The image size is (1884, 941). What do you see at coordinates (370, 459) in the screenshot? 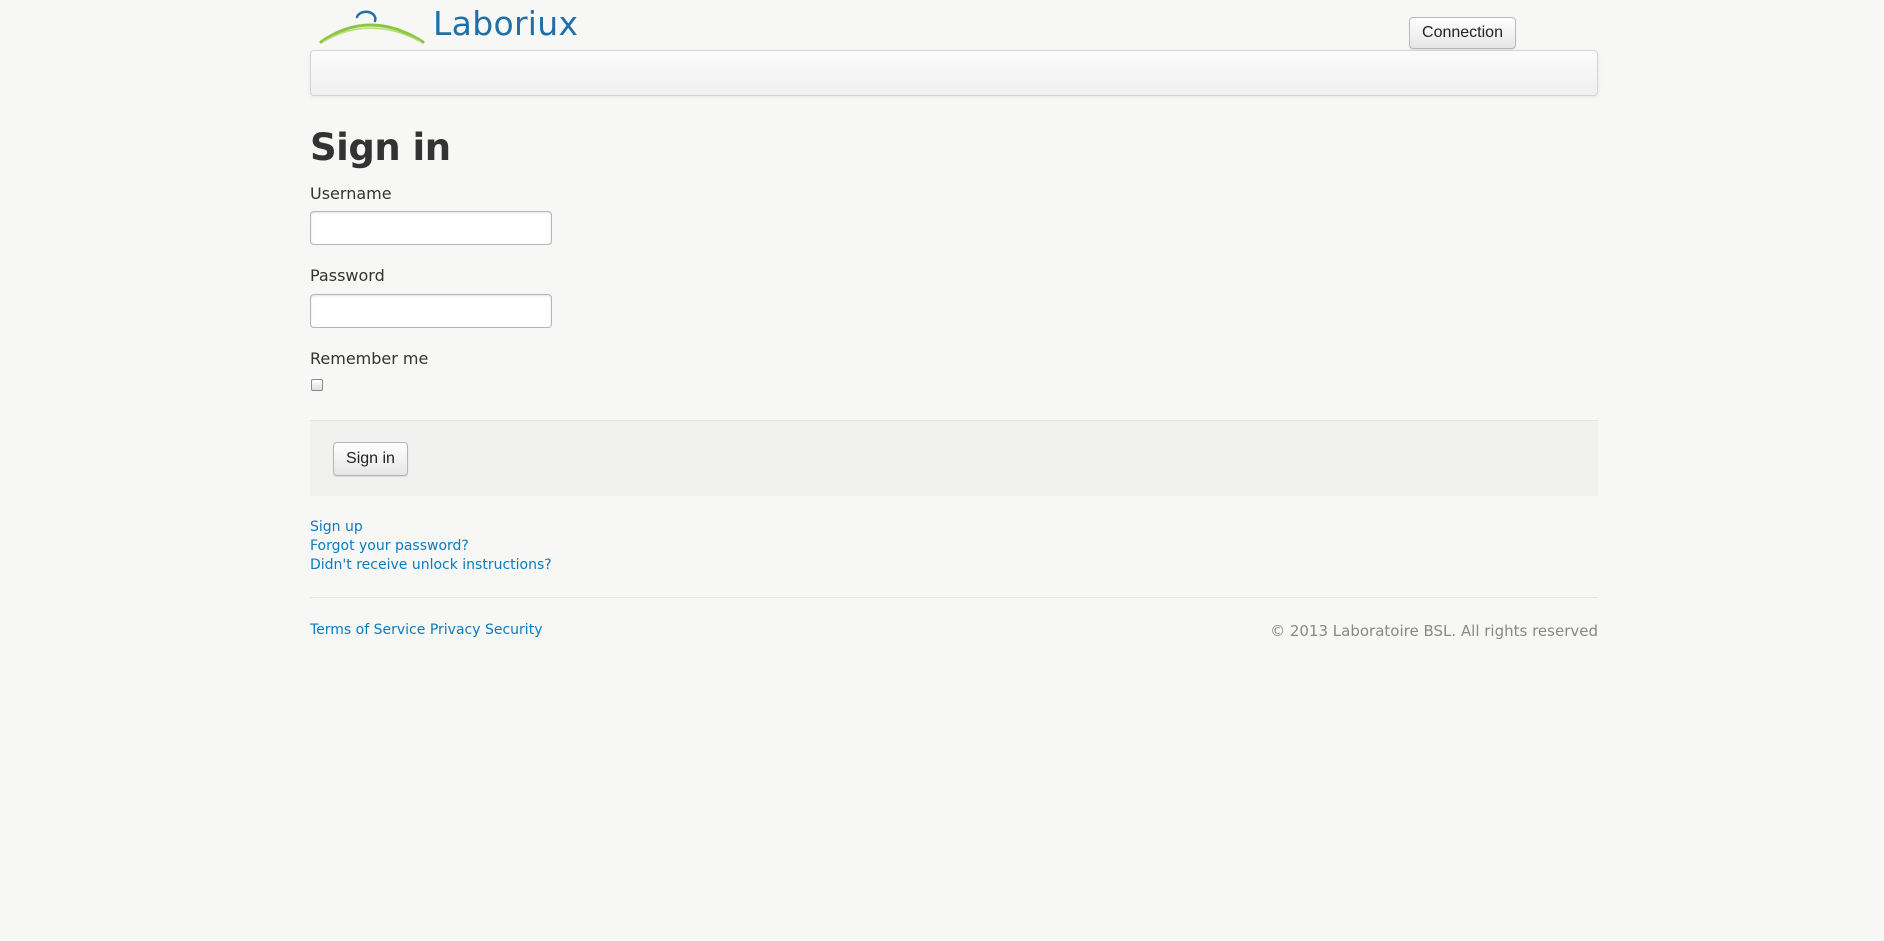
I see `sign-in-button: Sign in` at bounding box center [370, 459].